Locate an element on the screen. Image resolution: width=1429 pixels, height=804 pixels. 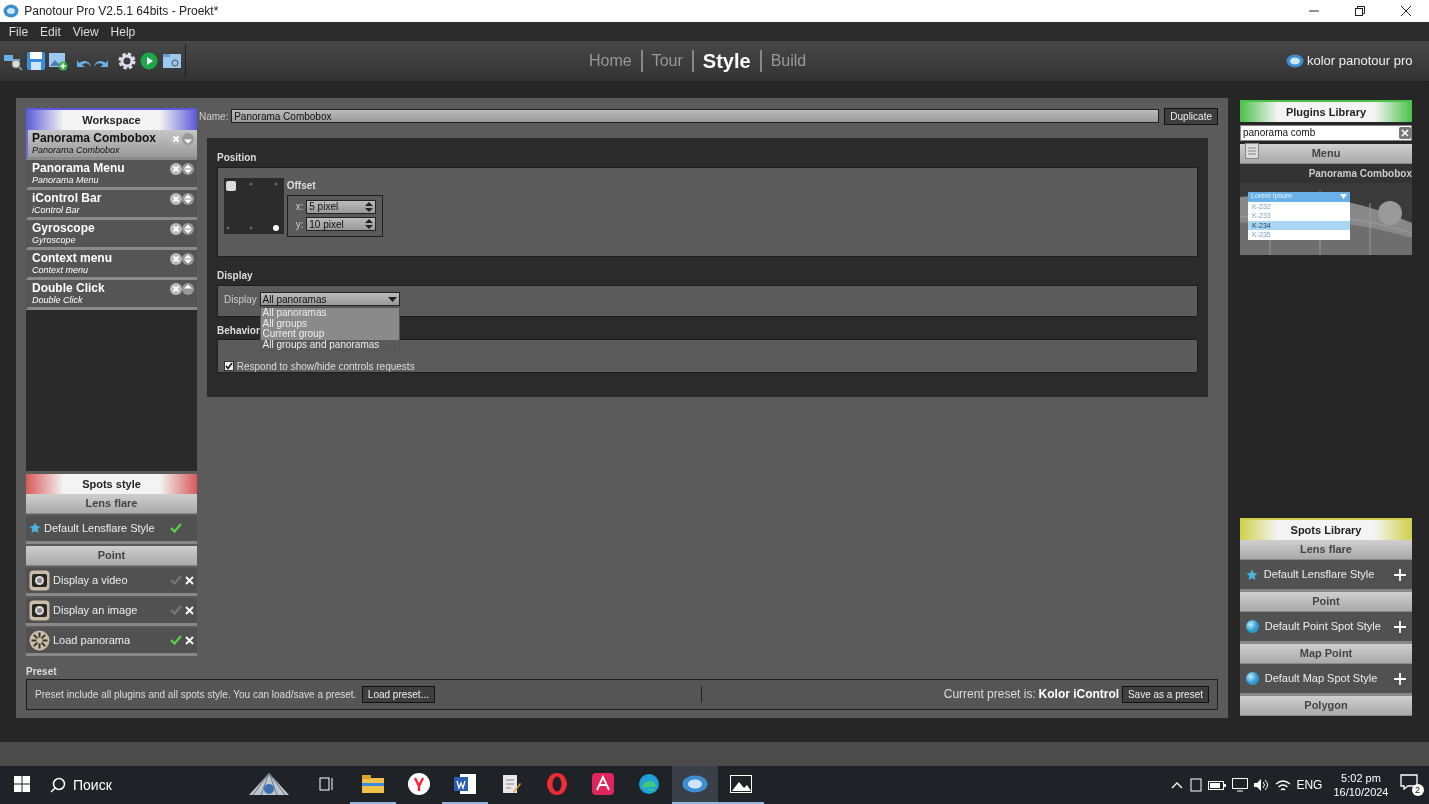
anchor-grid is located at coordinates (254, 206).